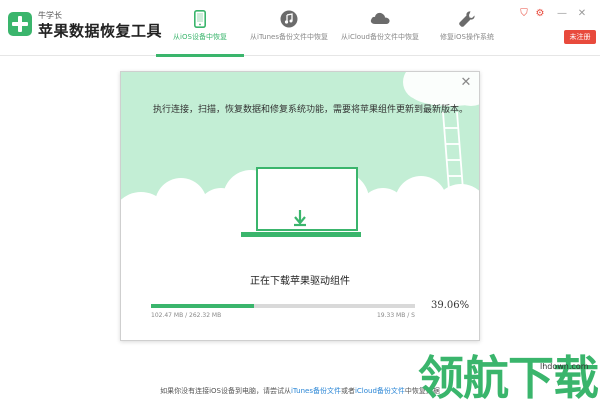 The height and width of the screenshot is (414, 600). Describe the element at coordinates (311, 110) in the screenshot. I see `dialog-message: 执行连接，扫描，恢复数据和修复系统功能，需要将苹果组件更新到最新版本。` at that location.